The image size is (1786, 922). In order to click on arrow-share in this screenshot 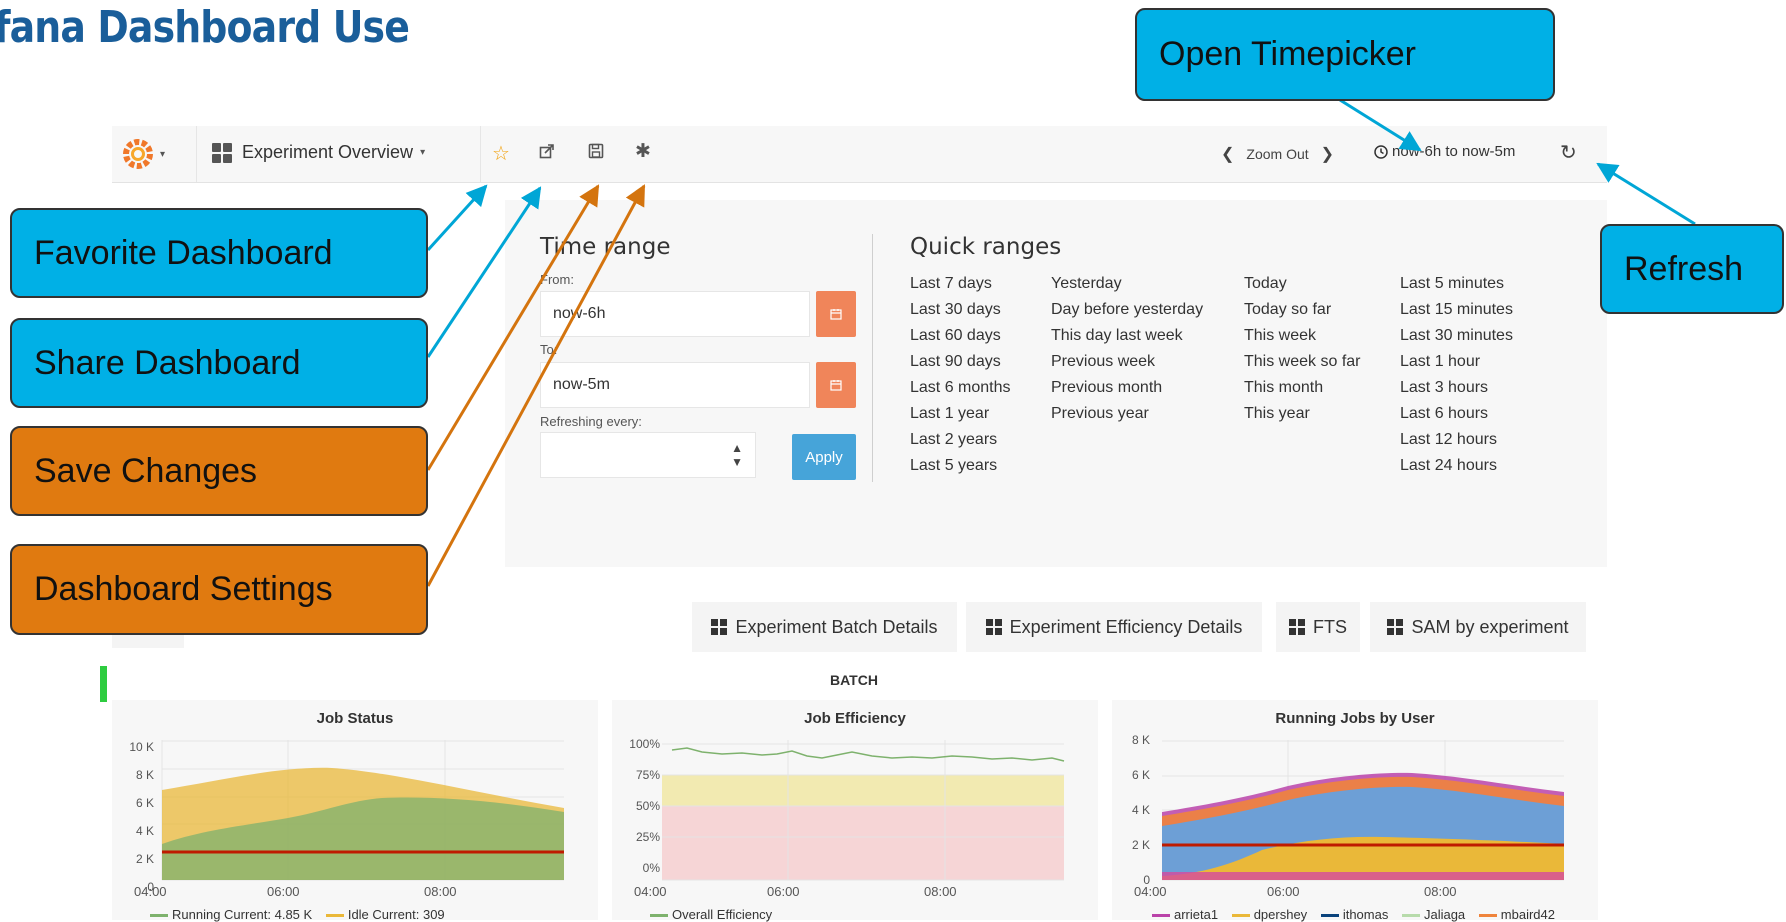, I will do `click(484, 272)`.